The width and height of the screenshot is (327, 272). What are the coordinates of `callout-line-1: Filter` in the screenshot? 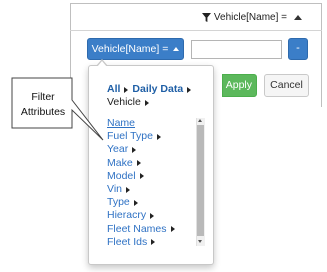 It's located at (43, 97).